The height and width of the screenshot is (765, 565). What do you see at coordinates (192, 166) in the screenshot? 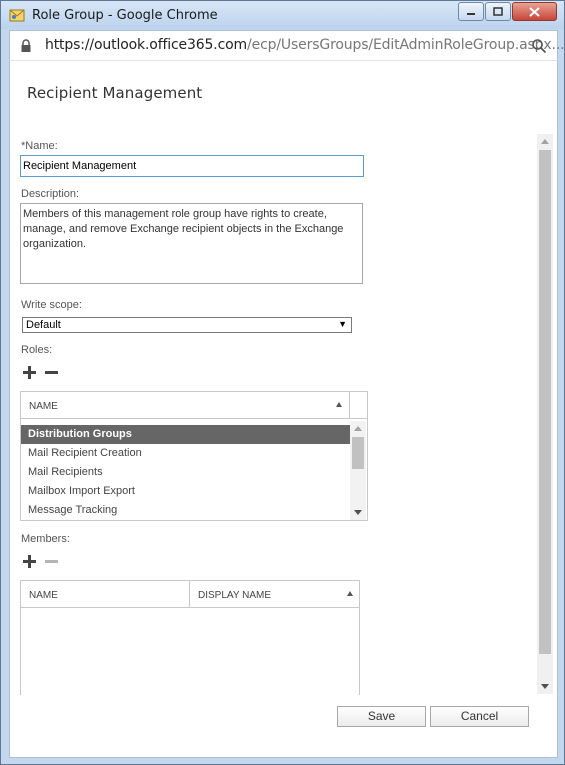
I see `name-input` at bounding box center [192, 166].